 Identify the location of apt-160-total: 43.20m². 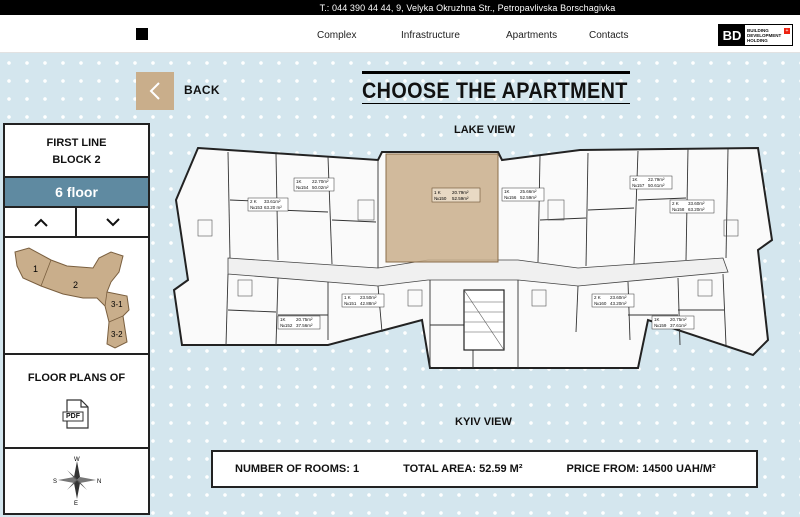
(618, 303).